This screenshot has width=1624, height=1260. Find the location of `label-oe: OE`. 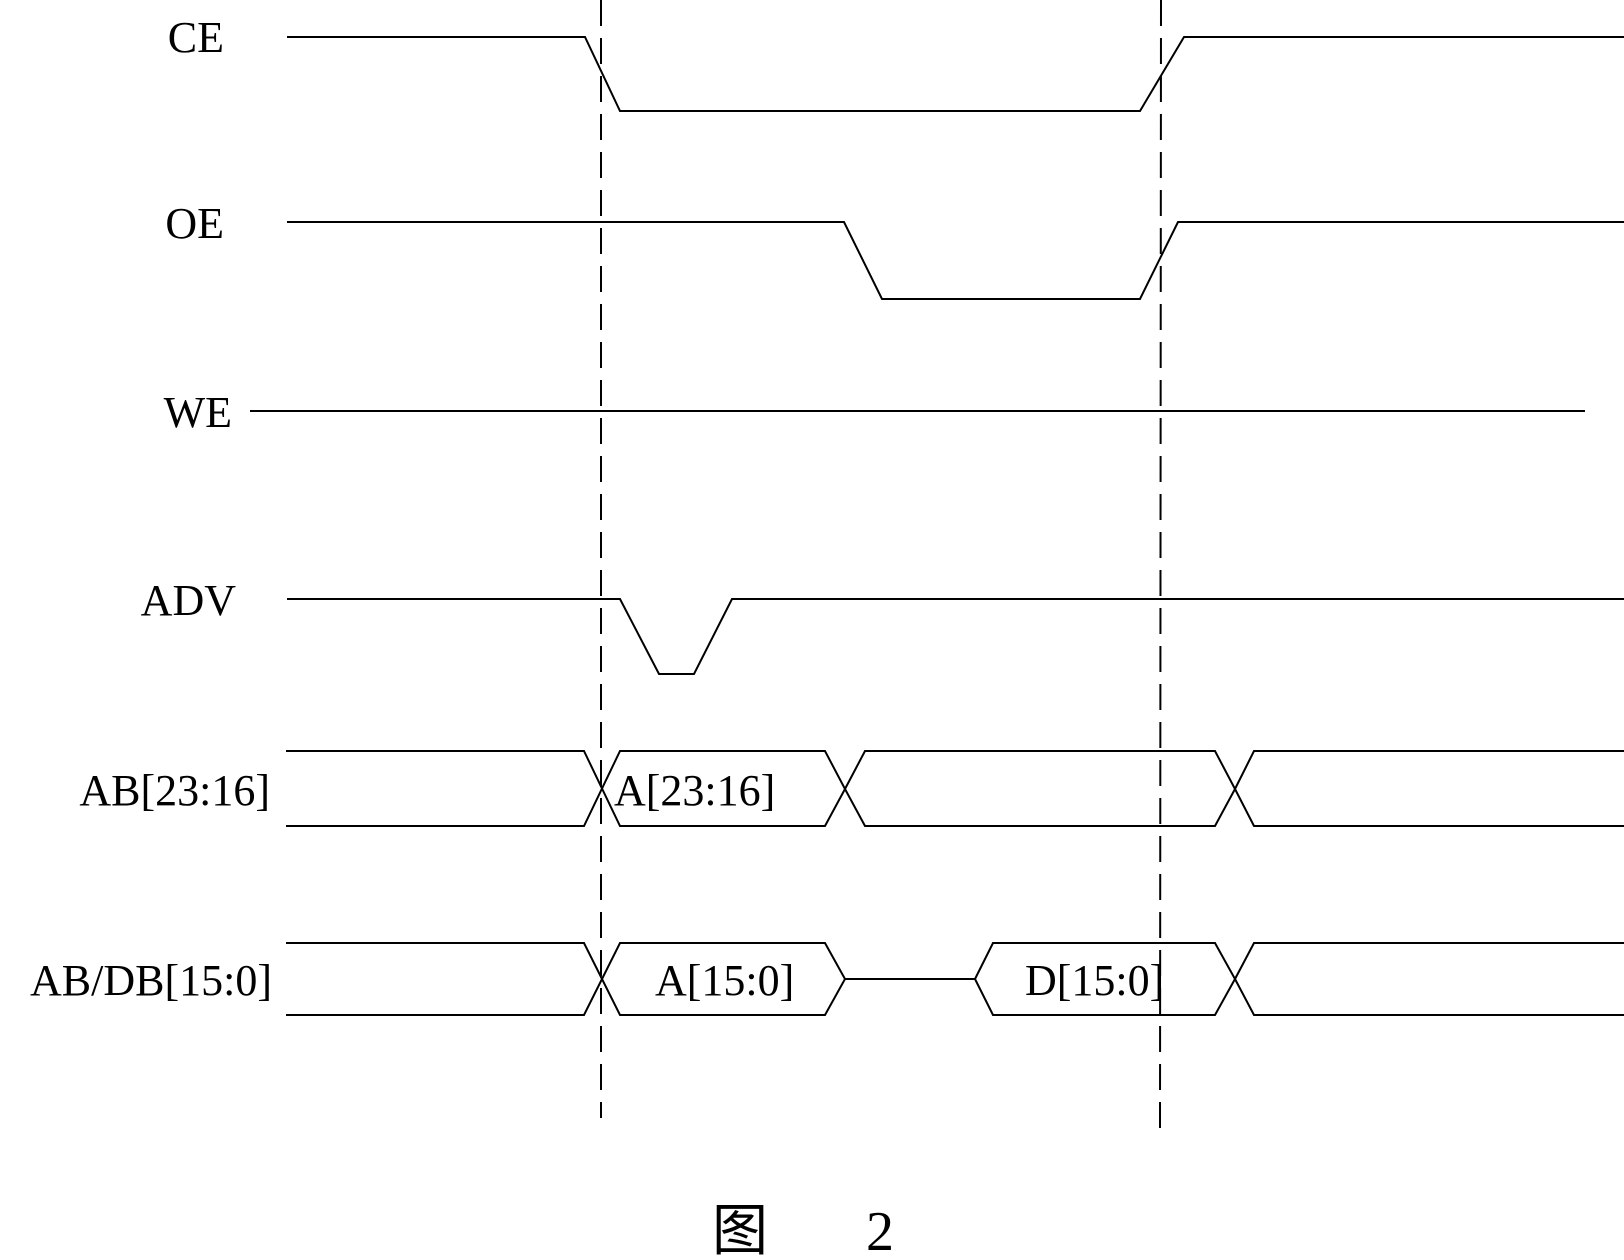

label-oe: OE is located at coordinates (194, 223).